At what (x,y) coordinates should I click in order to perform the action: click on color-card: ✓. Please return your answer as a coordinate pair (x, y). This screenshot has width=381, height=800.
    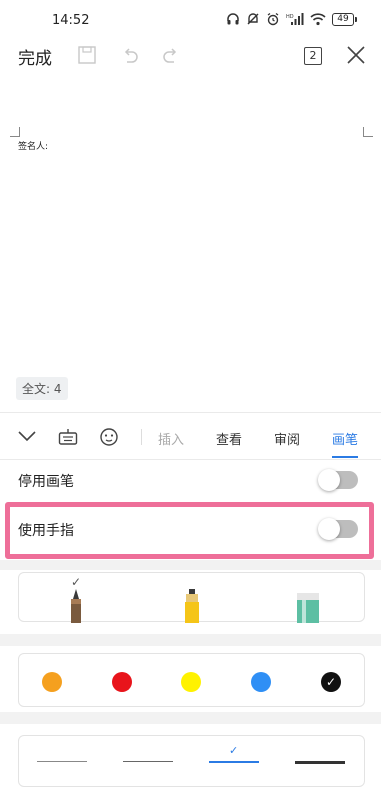
    Looking at the image, I should click on (191, 680).